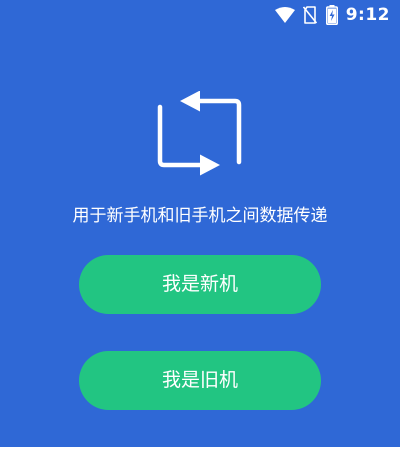 This screenshot has width=400, height=450. I want to click on status-icons: 9:12, so click(332, 15).